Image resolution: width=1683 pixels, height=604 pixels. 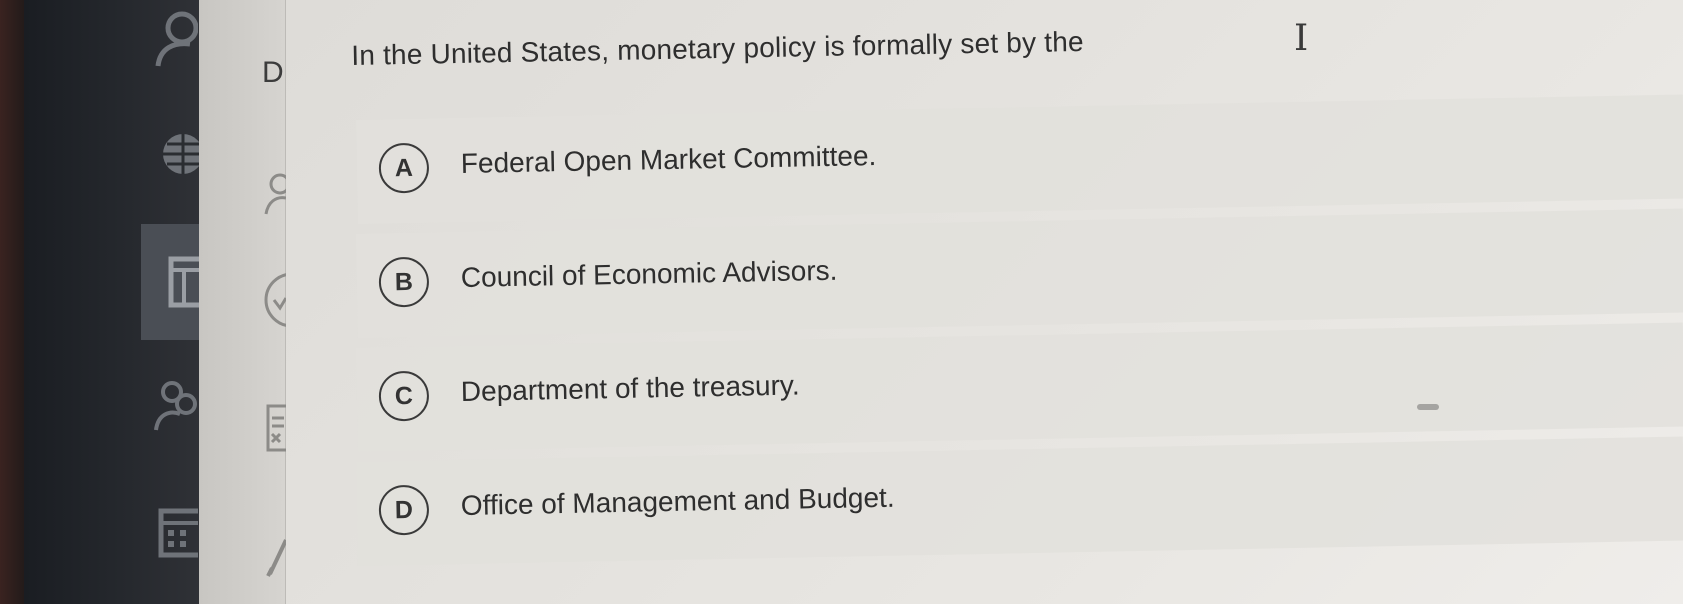 I want to click on side-panel-letter: D, so click(x=273, y=72).